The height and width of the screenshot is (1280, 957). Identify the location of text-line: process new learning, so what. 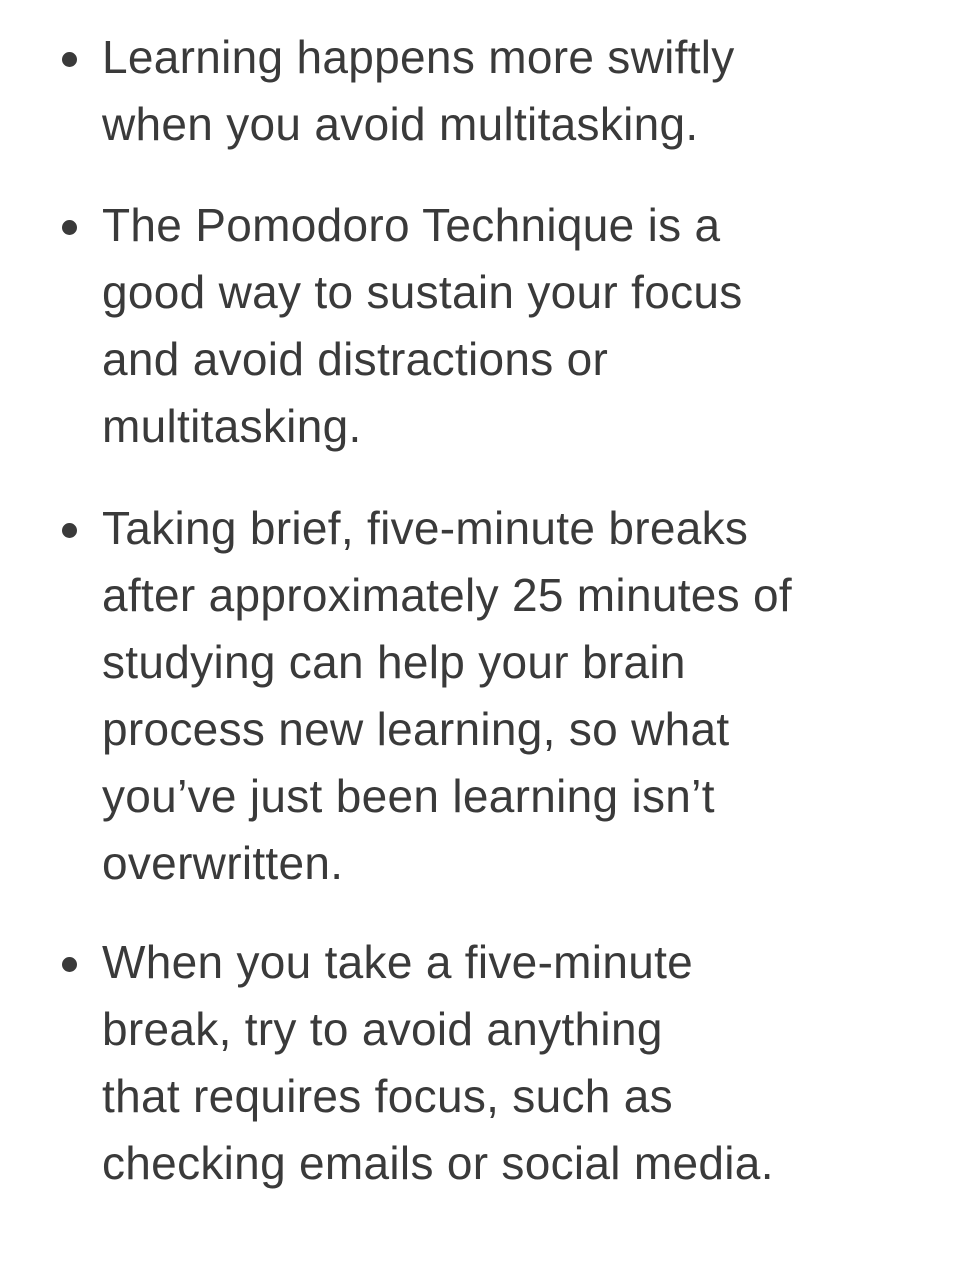
(416, 729).